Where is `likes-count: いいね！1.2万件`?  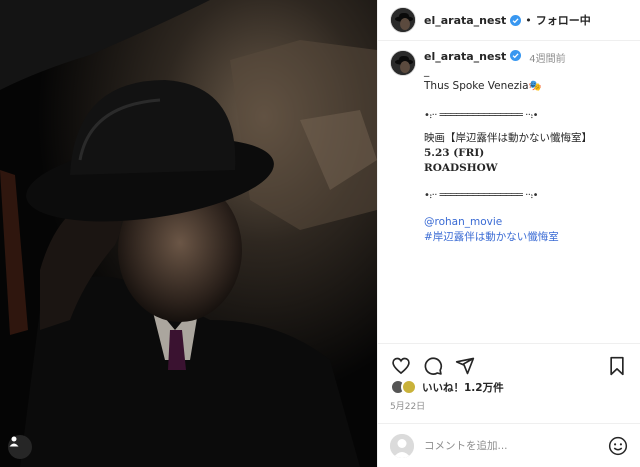 likes-count: いいね！1.2万件 is located at coordinates (463, 387).